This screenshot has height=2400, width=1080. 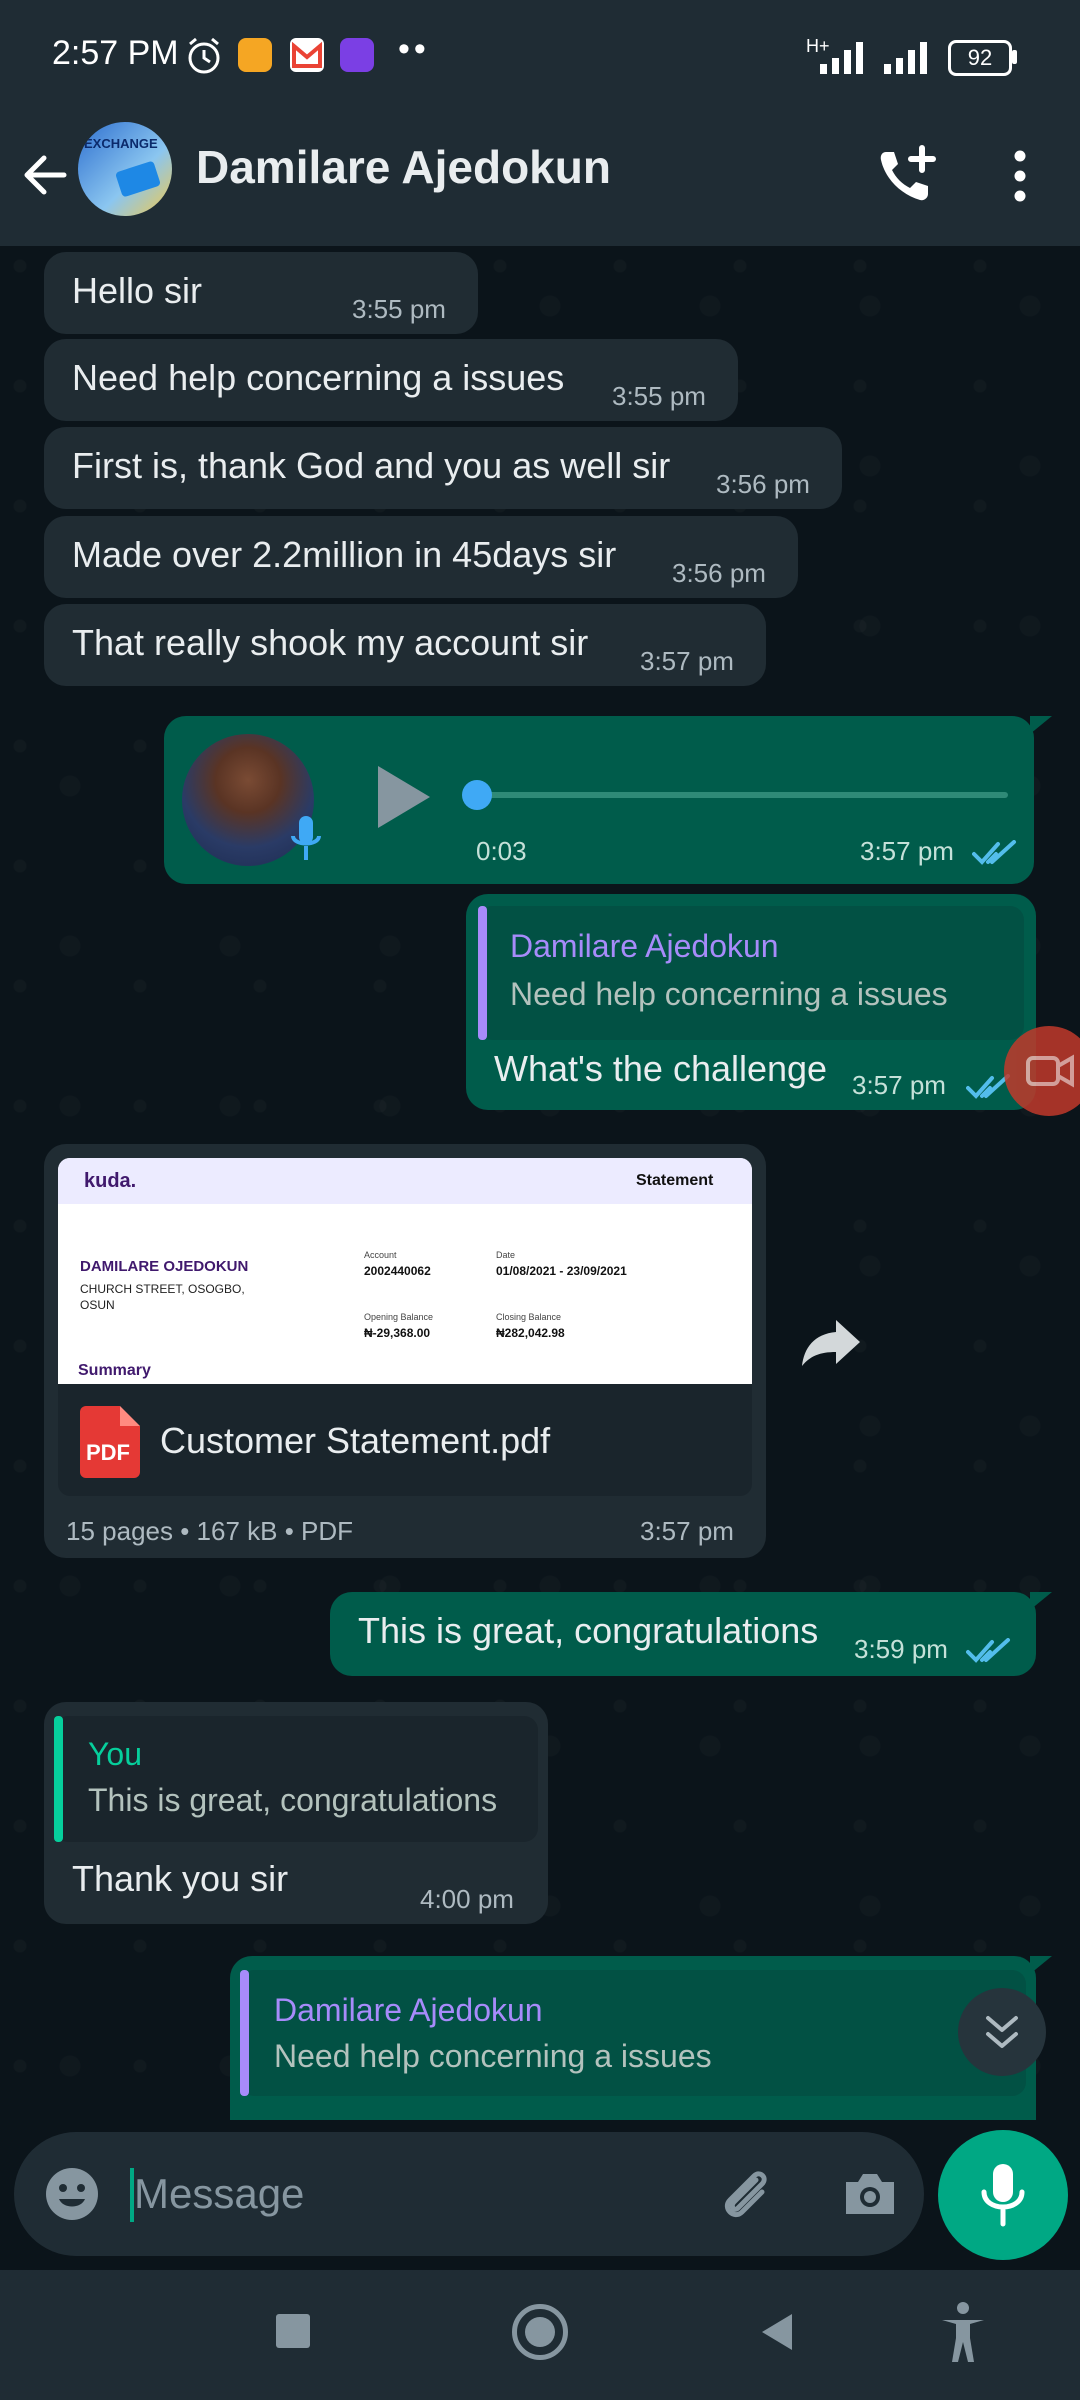 I want to click on message-text: Hello sir, so click(x=137, y=290).